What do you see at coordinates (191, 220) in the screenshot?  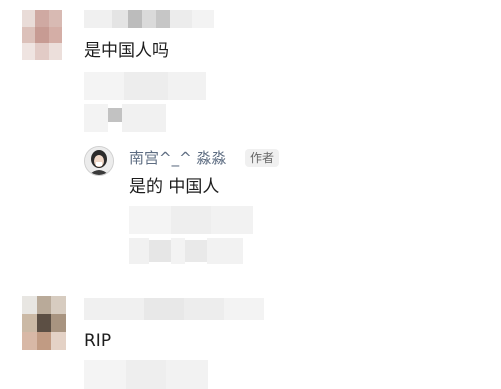 I see `reply-meta-redacted` at bounding box center [191, 220].